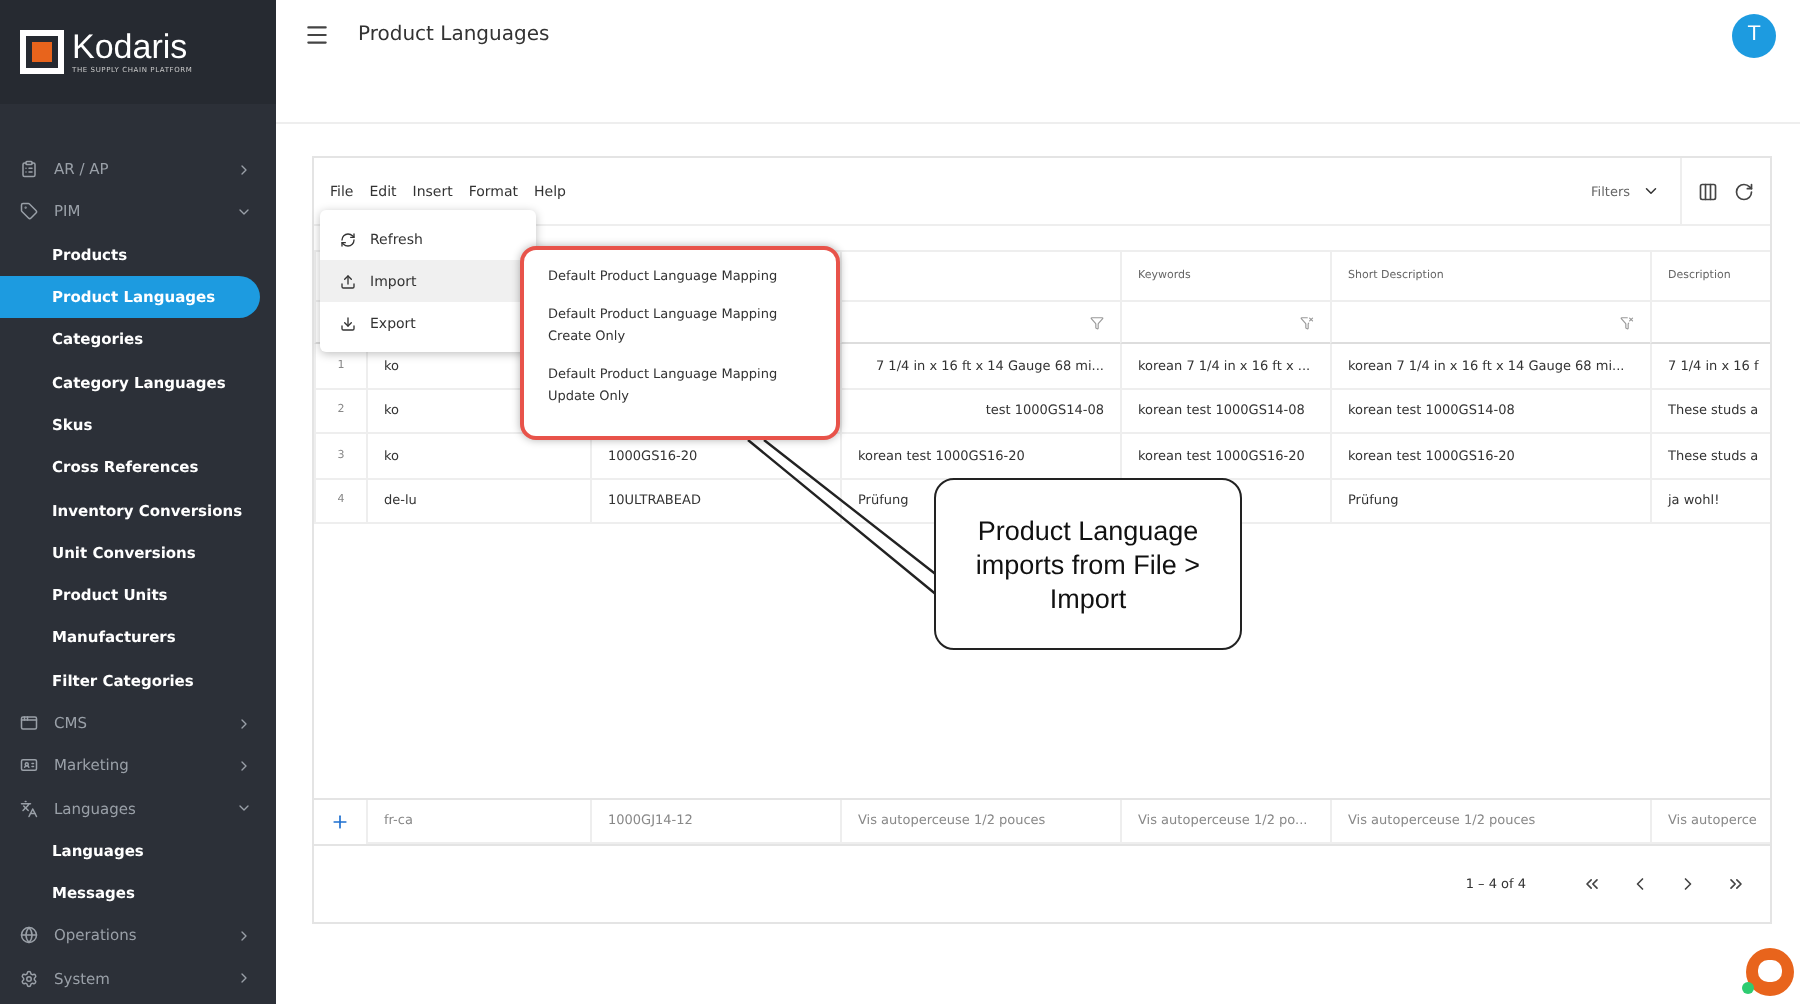 The width and height of the screenshot is (1800, 1004). I want to click on page-title: Product Languages, so click(455, 35).